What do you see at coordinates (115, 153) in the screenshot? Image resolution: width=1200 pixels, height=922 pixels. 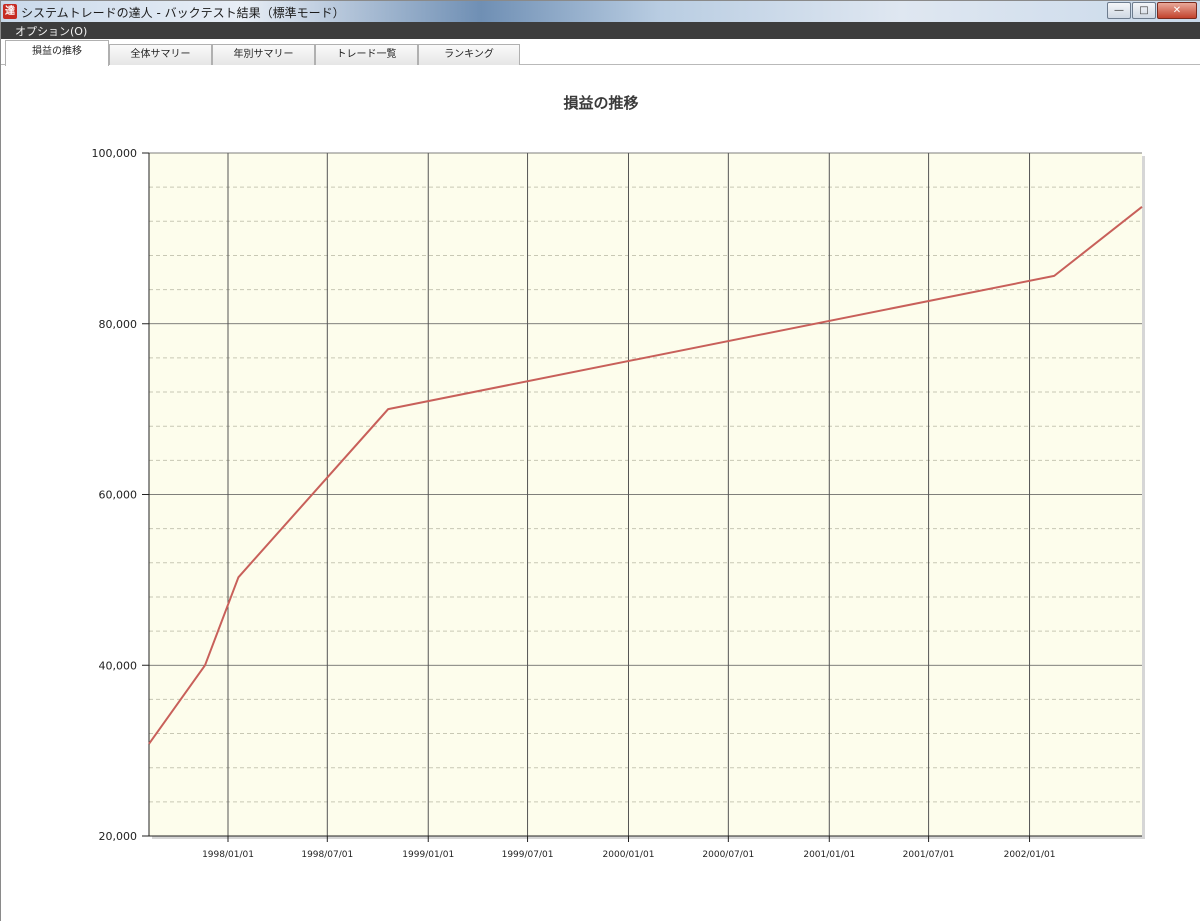 I see `y-tick-label: 100,000` at bounding box center [115, 153].